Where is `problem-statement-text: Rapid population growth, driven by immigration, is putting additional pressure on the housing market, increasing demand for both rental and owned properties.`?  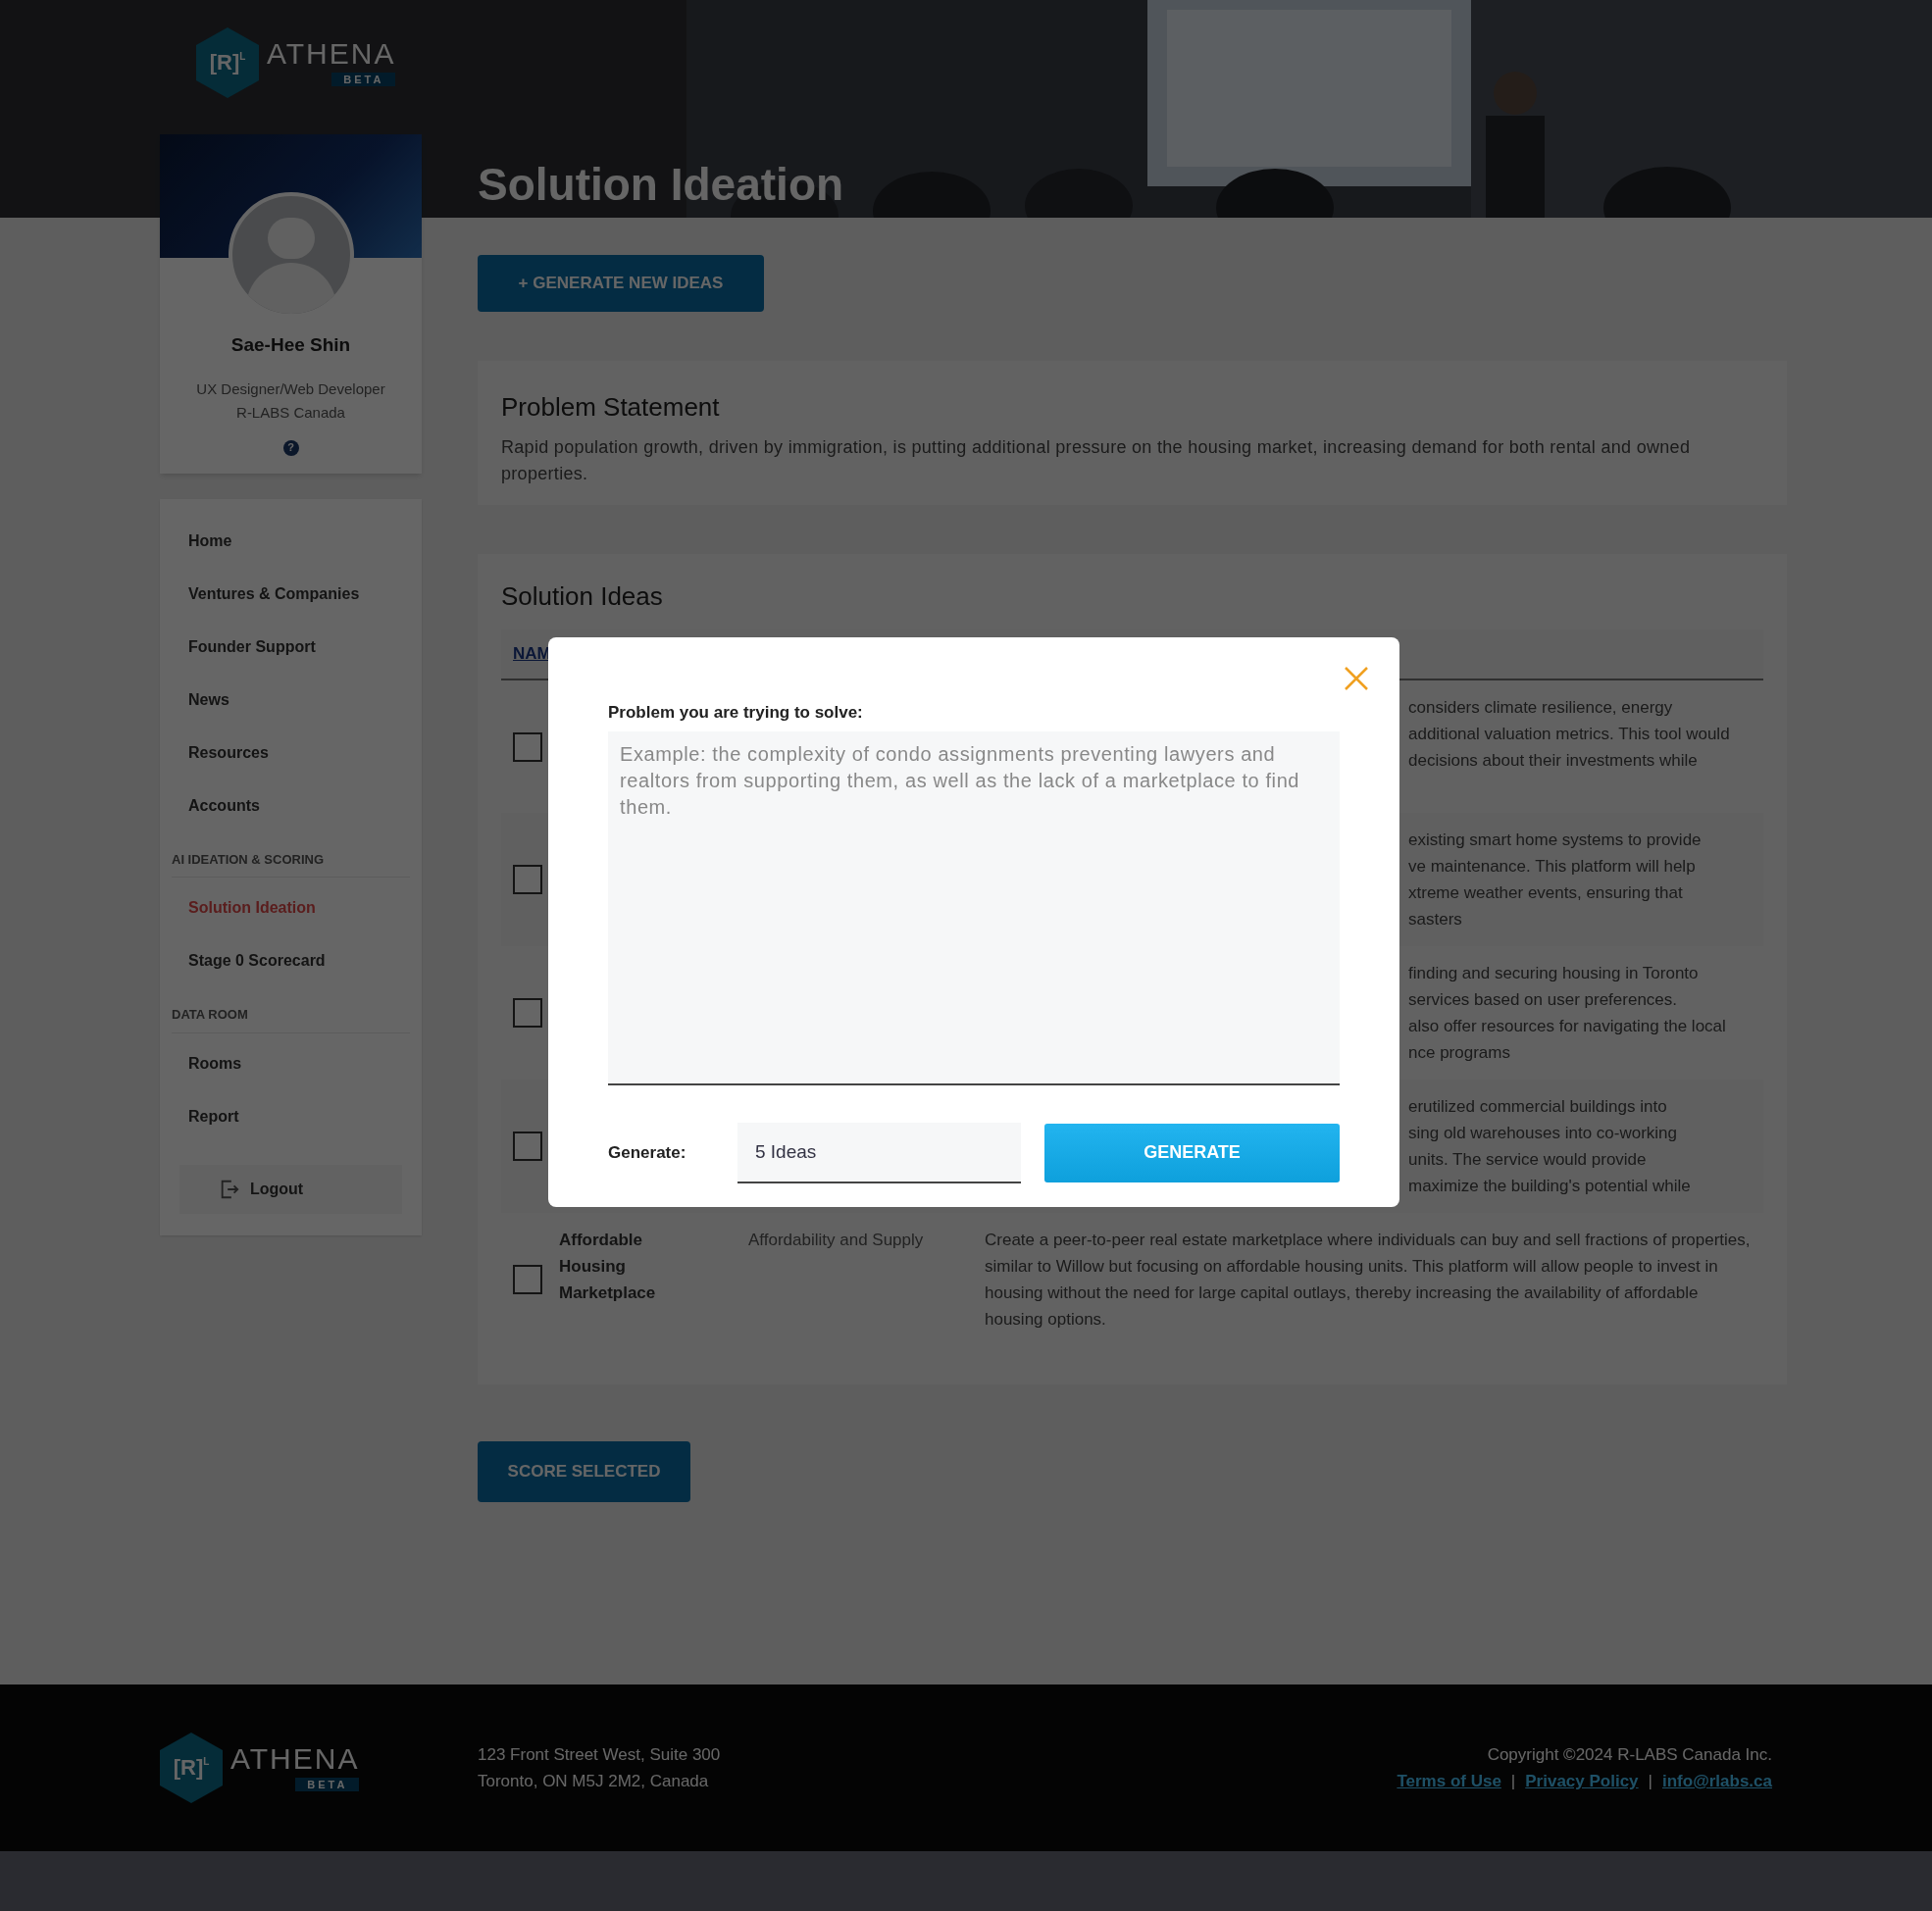 problem-statement-text: Rapid population growth, driven by immigration, is putting additional pressure on the housing market, increasing demand for both rental and owned properties. is located at coordinates (1096, 461).